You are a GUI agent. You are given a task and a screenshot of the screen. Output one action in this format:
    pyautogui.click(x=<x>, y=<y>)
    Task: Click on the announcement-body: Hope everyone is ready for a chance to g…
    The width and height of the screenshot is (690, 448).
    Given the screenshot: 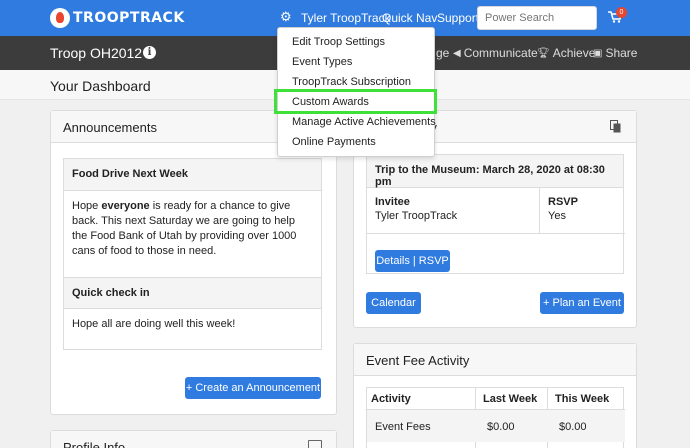 What is the action you would take?
    pyautogui.click(x=184, y=228)
    